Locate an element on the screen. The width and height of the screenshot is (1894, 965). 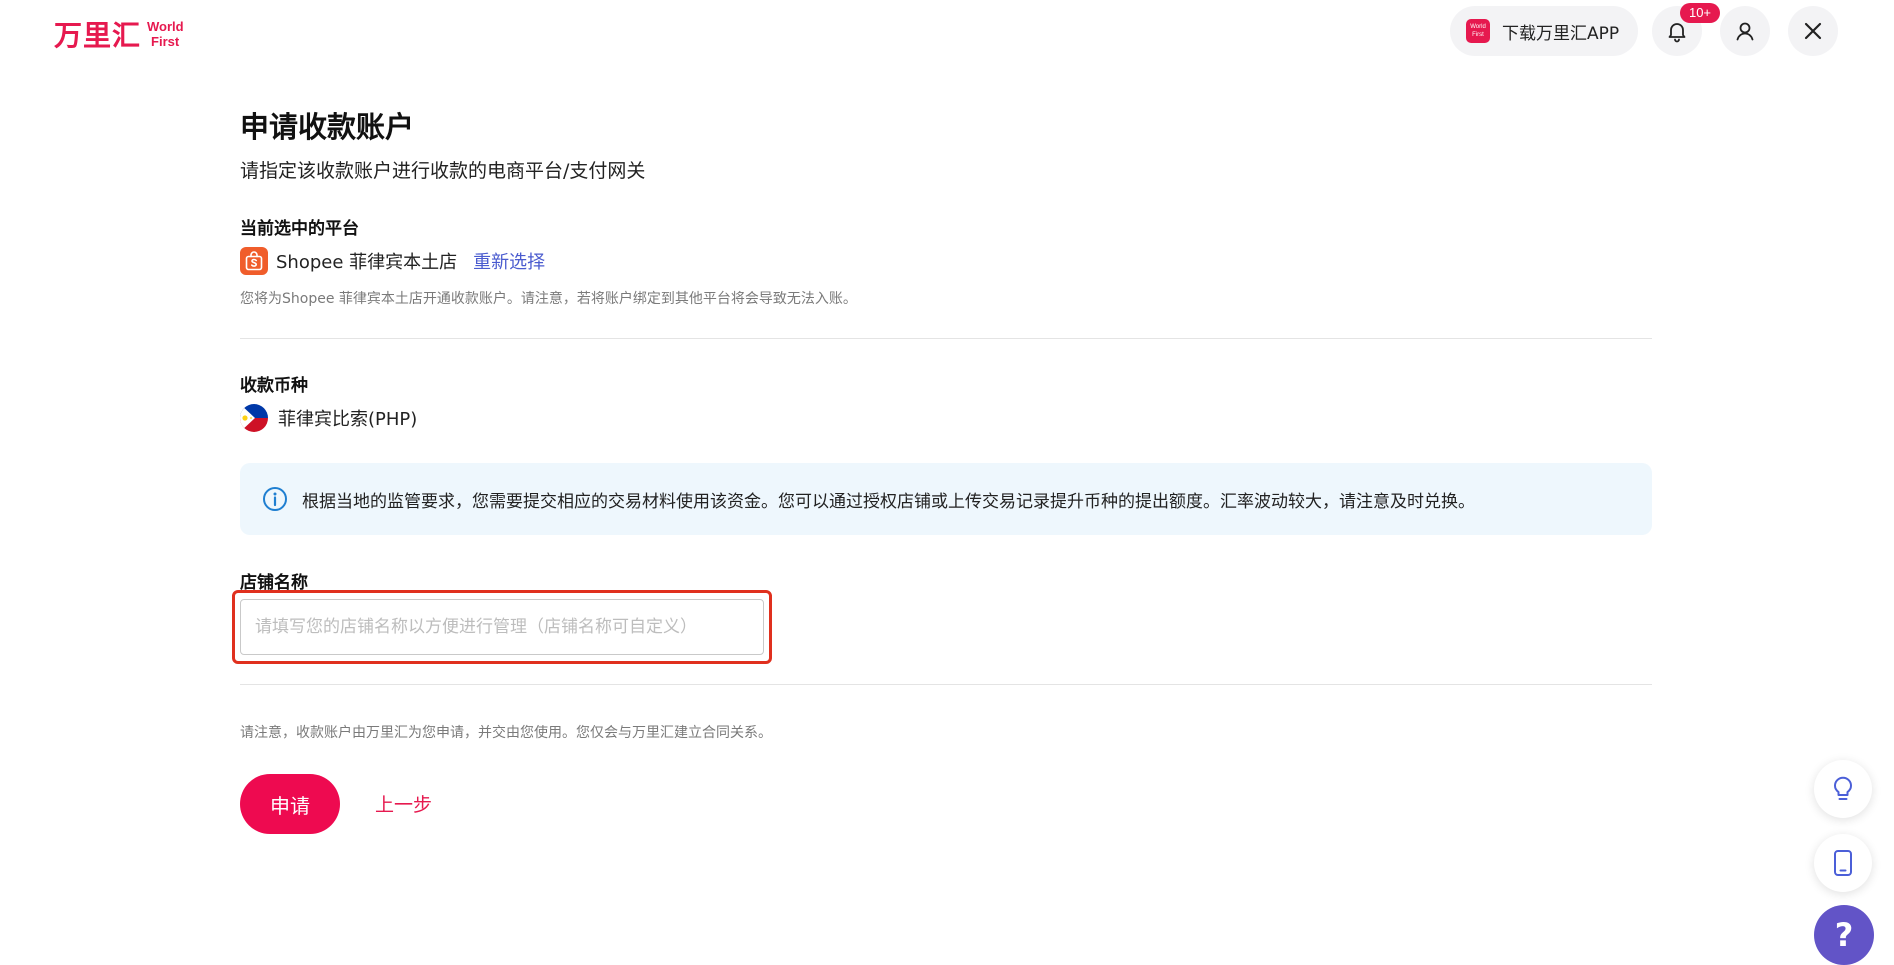
info-icon is located at coordinates (275, 499).